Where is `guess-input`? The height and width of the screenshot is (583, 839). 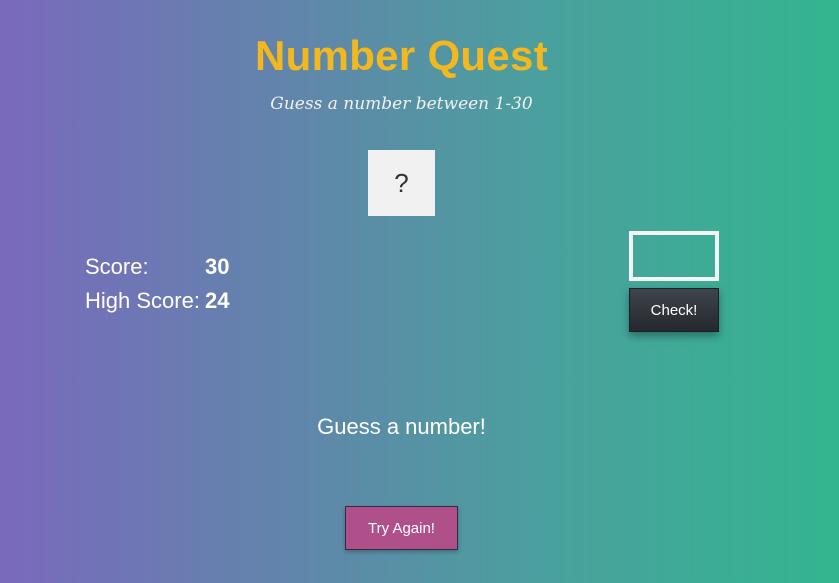 guess-input is located at coordinates (674, 256).